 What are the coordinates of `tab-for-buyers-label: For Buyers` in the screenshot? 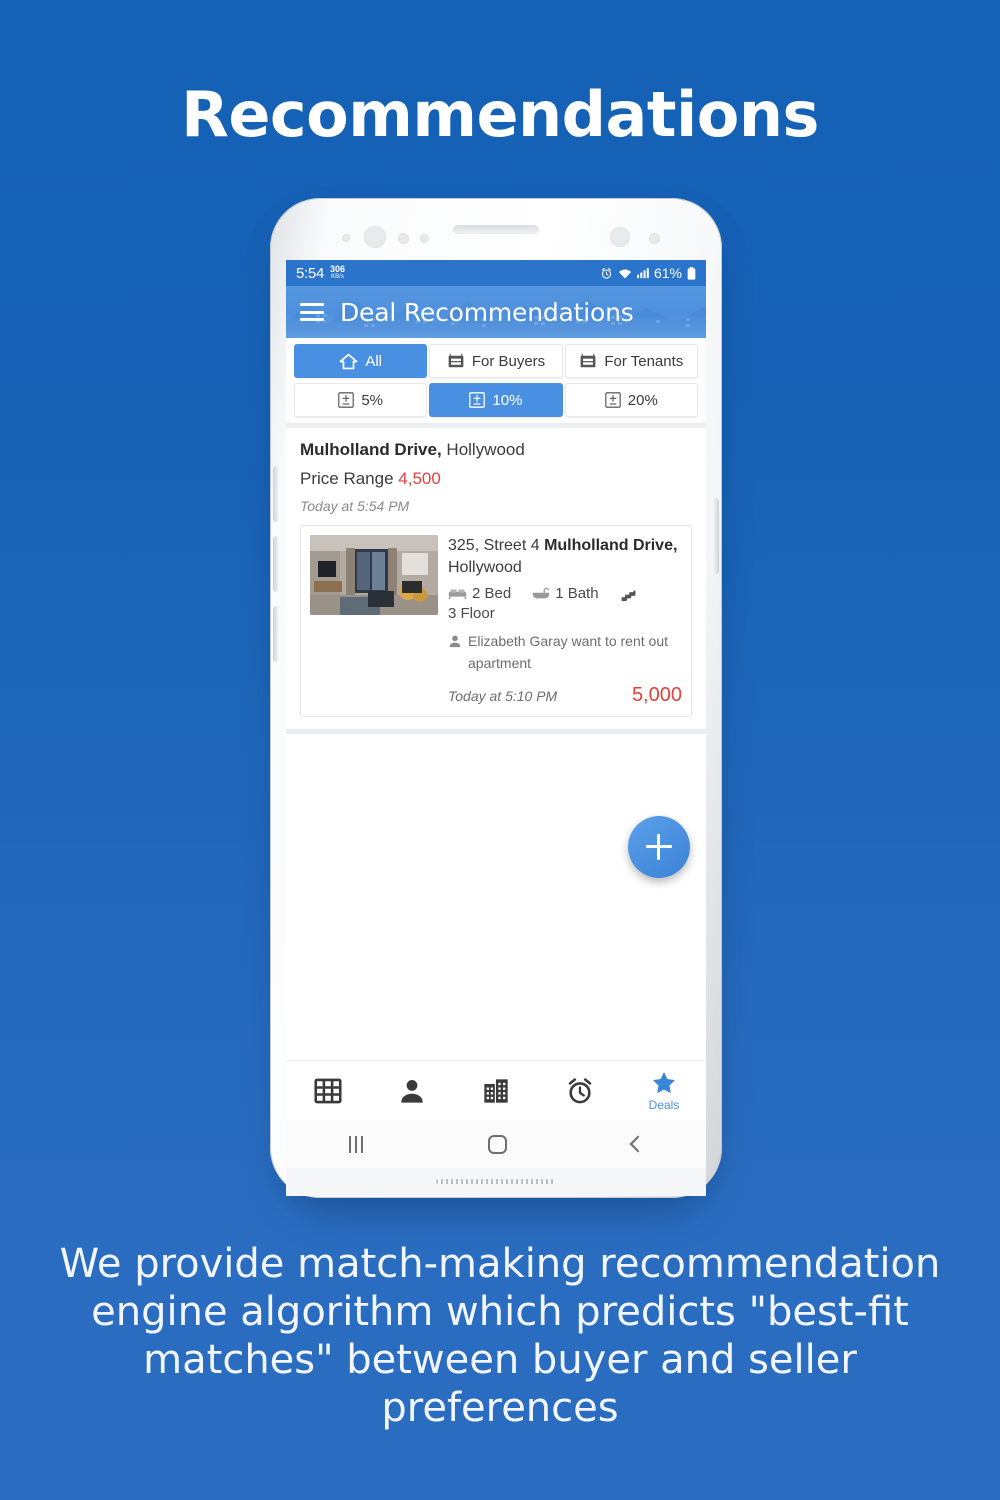 It's located at (508, 361).